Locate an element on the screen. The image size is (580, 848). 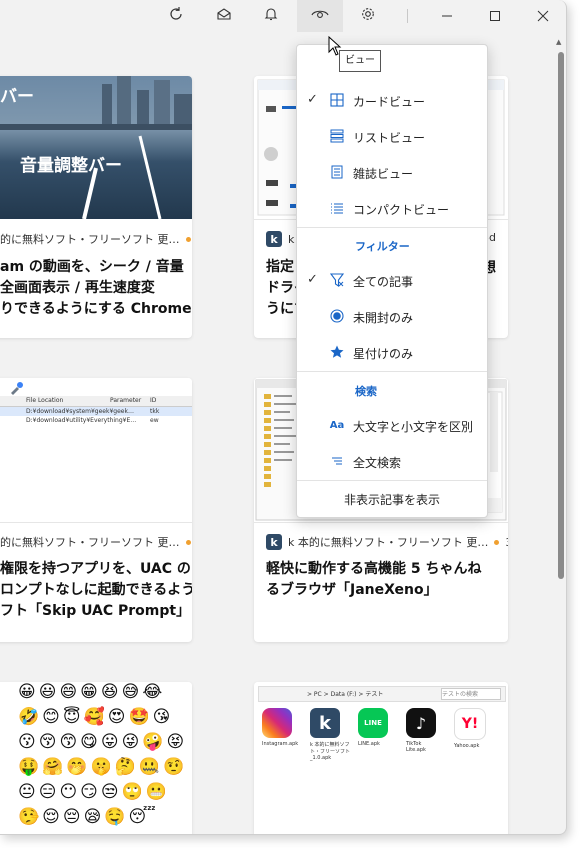
settings-button is located at coordinates (368, 16).